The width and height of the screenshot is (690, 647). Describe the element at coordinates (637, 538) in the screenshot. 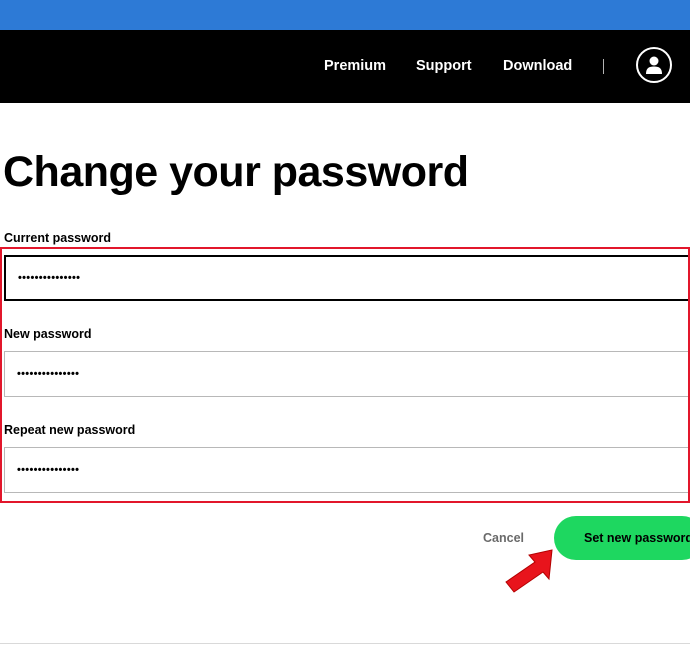

I see `set-new-password-label: Set new password` at that location.